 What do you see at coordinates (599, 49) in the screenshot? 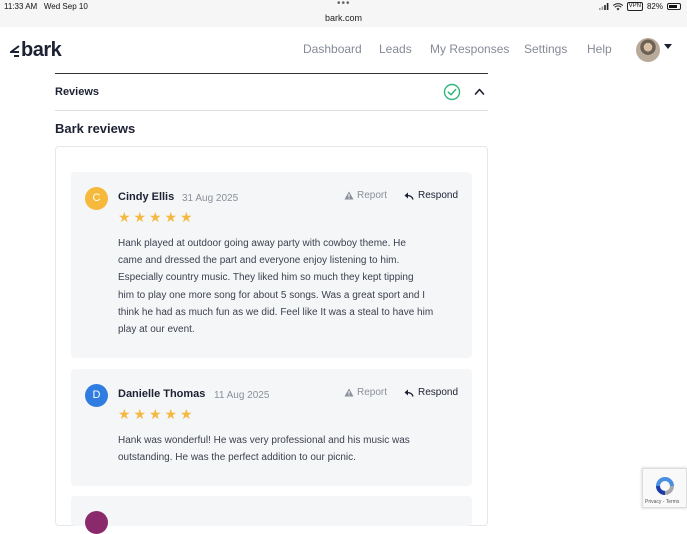
I see `nav-link-help: Help` at bounding box center [599, 49].